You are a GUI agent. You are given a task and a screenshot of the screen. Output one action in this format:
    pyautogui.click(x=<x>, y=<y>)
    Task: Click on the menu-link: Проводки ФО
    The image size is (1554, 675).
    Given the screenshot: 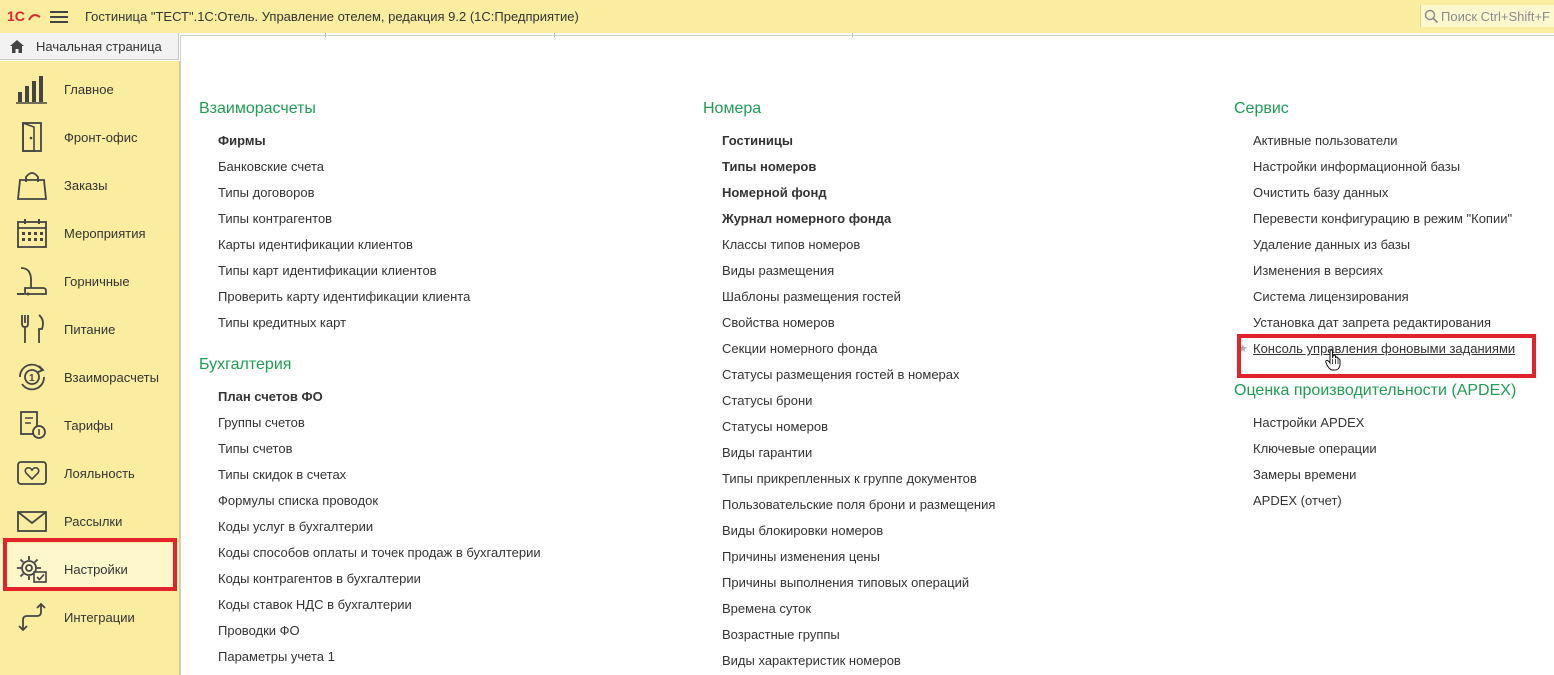 What is the action you would take?
    pyautogui.click(x=259, y=630)
    